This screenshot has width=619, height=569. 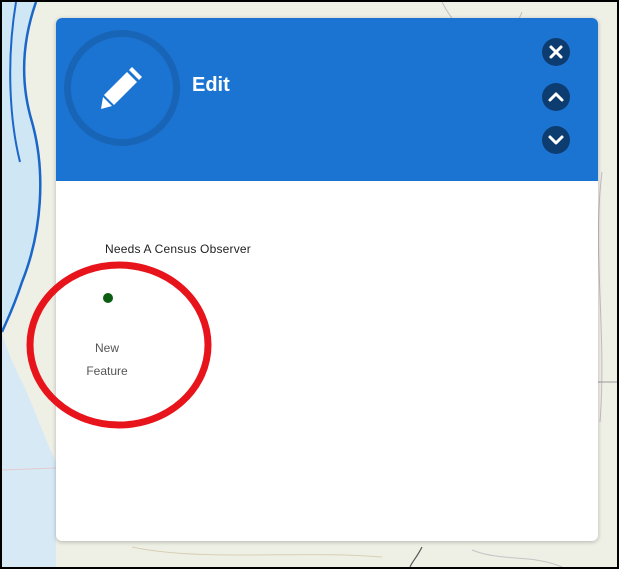 What do you see at coordinates (211, 85) in the screenshot?
I see `panel-title: Edit` at bounding box center [211, 85].